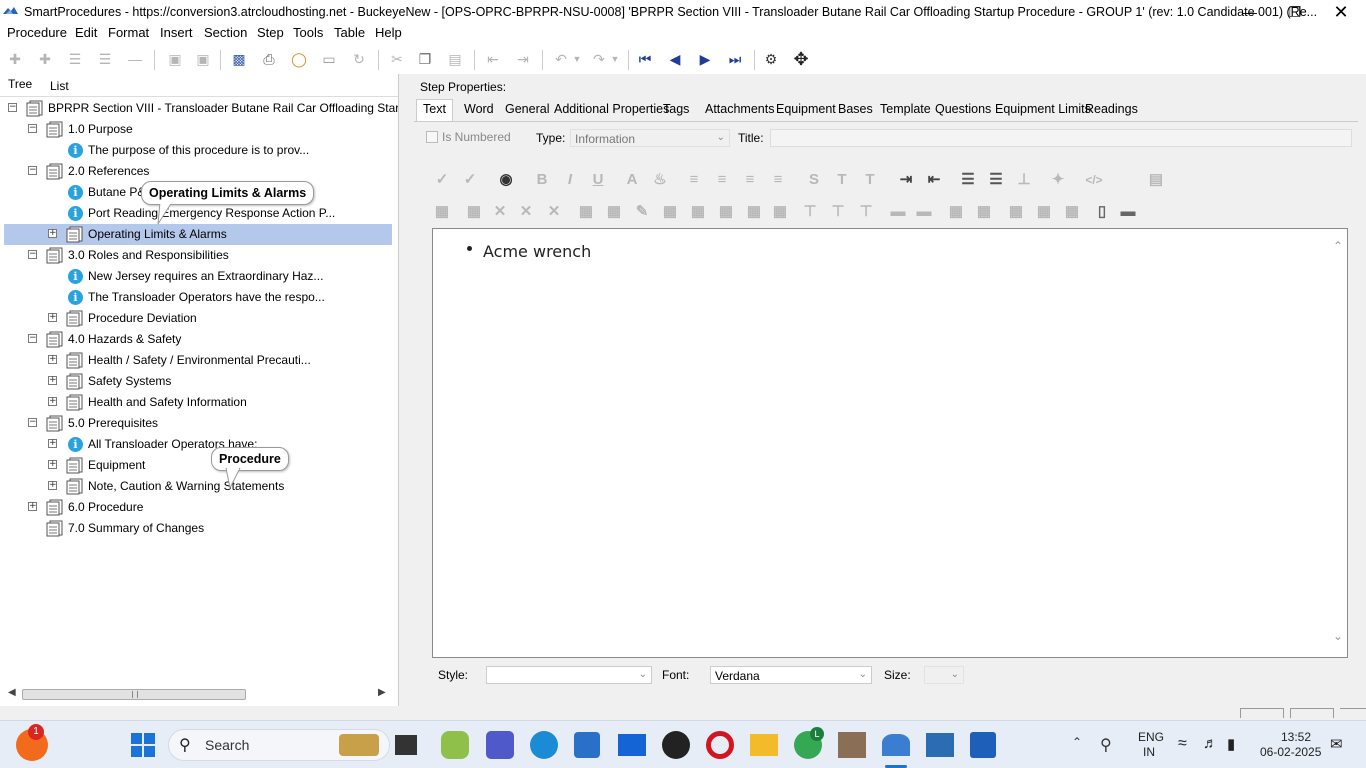 The height and width of the screenshot is (768, 1366). I want to click on clock-time: 13:52, so click(1296, 737).